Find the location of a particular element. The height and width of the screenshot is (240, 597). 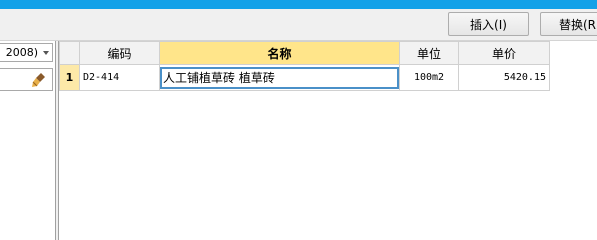

standard-combo: 2008) is located at coordinates (26, 52).